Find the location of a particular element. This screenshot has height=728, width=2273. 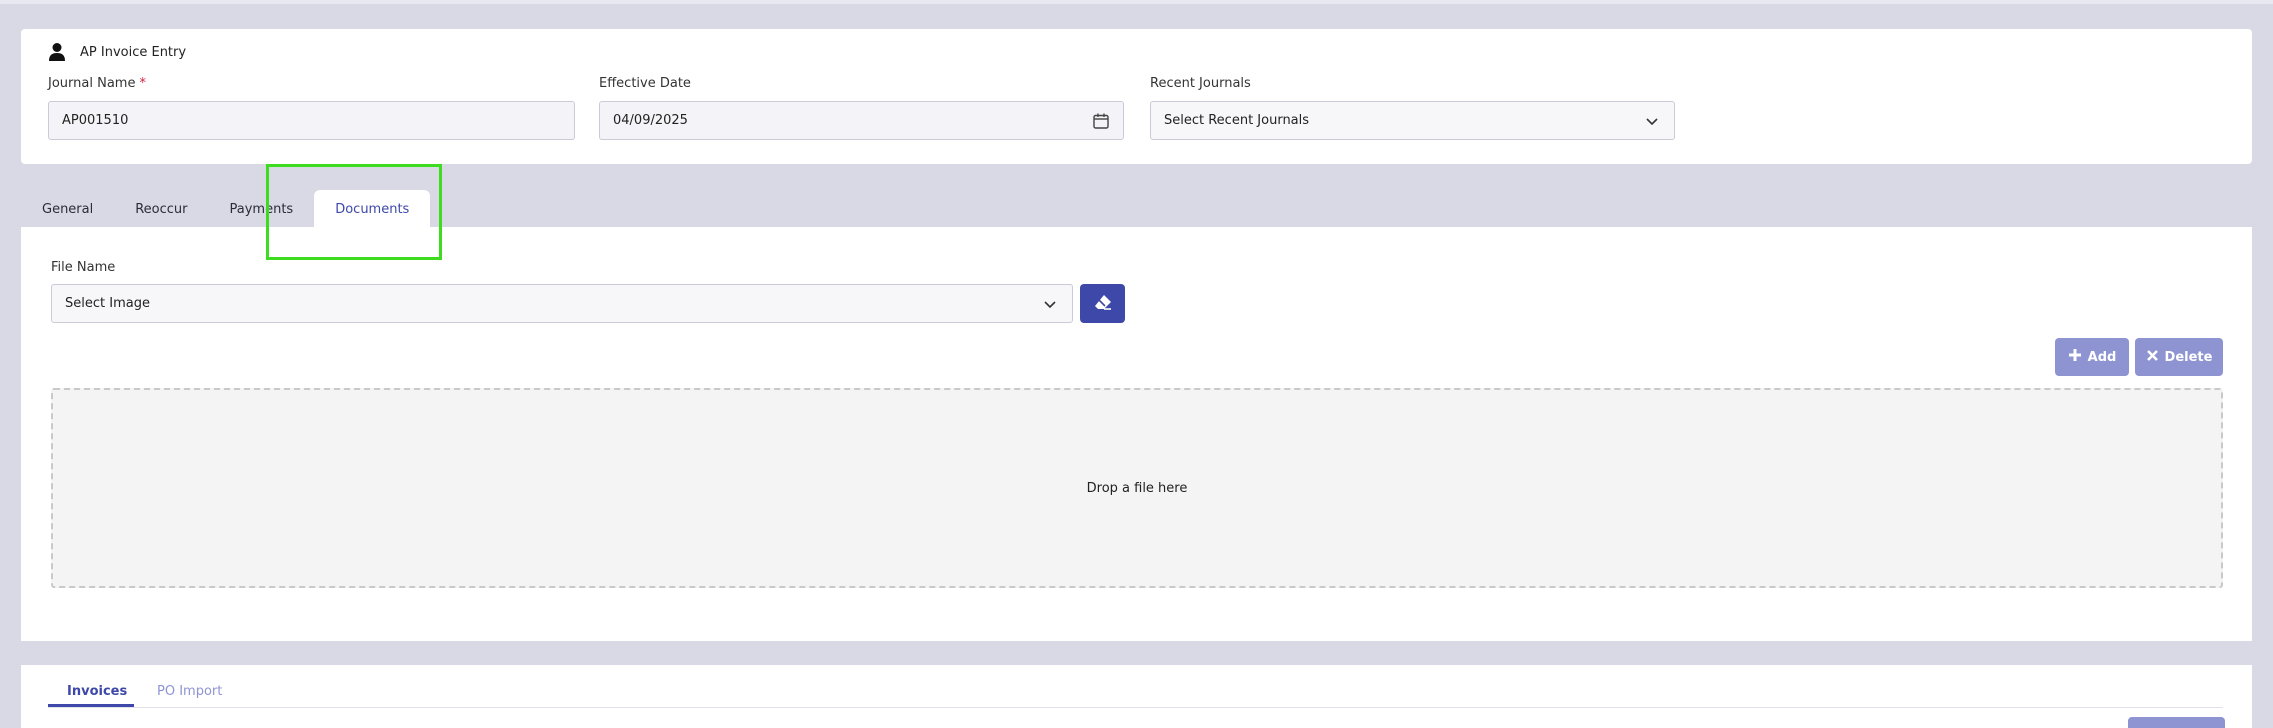

top-strip is located at coordinates (1136, 2).